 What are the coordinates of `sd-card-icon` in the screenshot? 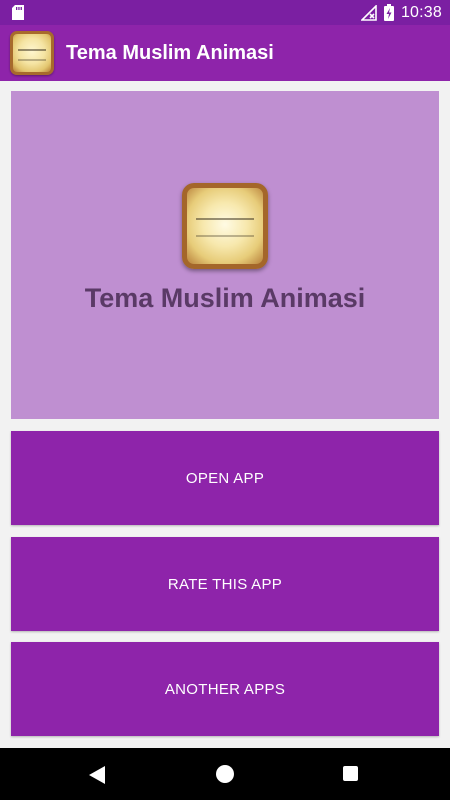 It's located at (18, 12).